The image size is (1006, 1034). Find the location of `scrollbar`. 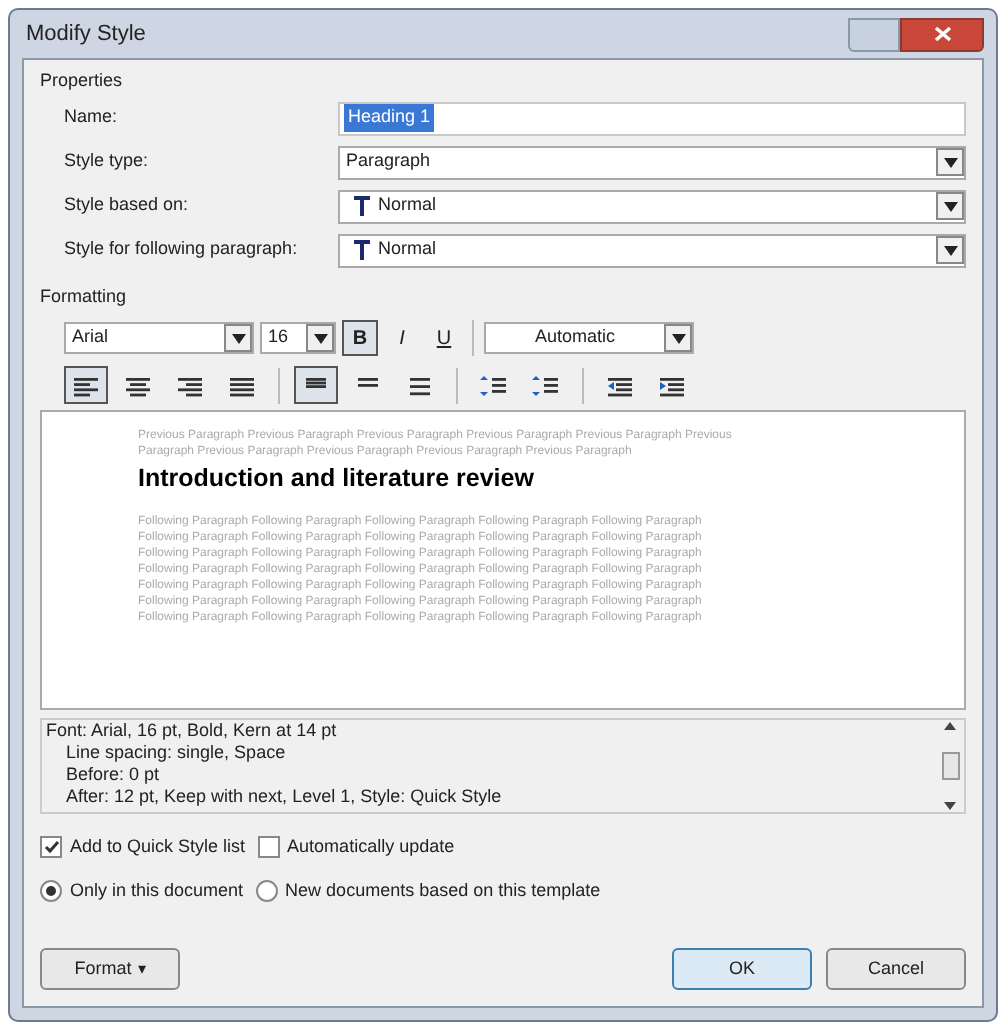

scrollbar is located at coordinates (950, 766).